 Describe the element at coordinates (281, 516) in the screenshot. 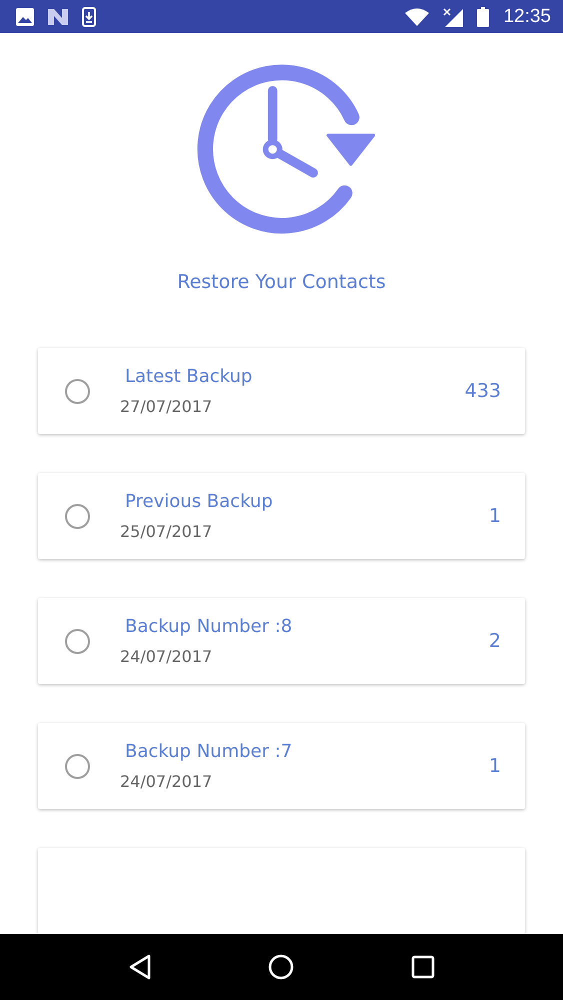

I see `backup-card: Previous Backup 25/07/2017 1` at that location.